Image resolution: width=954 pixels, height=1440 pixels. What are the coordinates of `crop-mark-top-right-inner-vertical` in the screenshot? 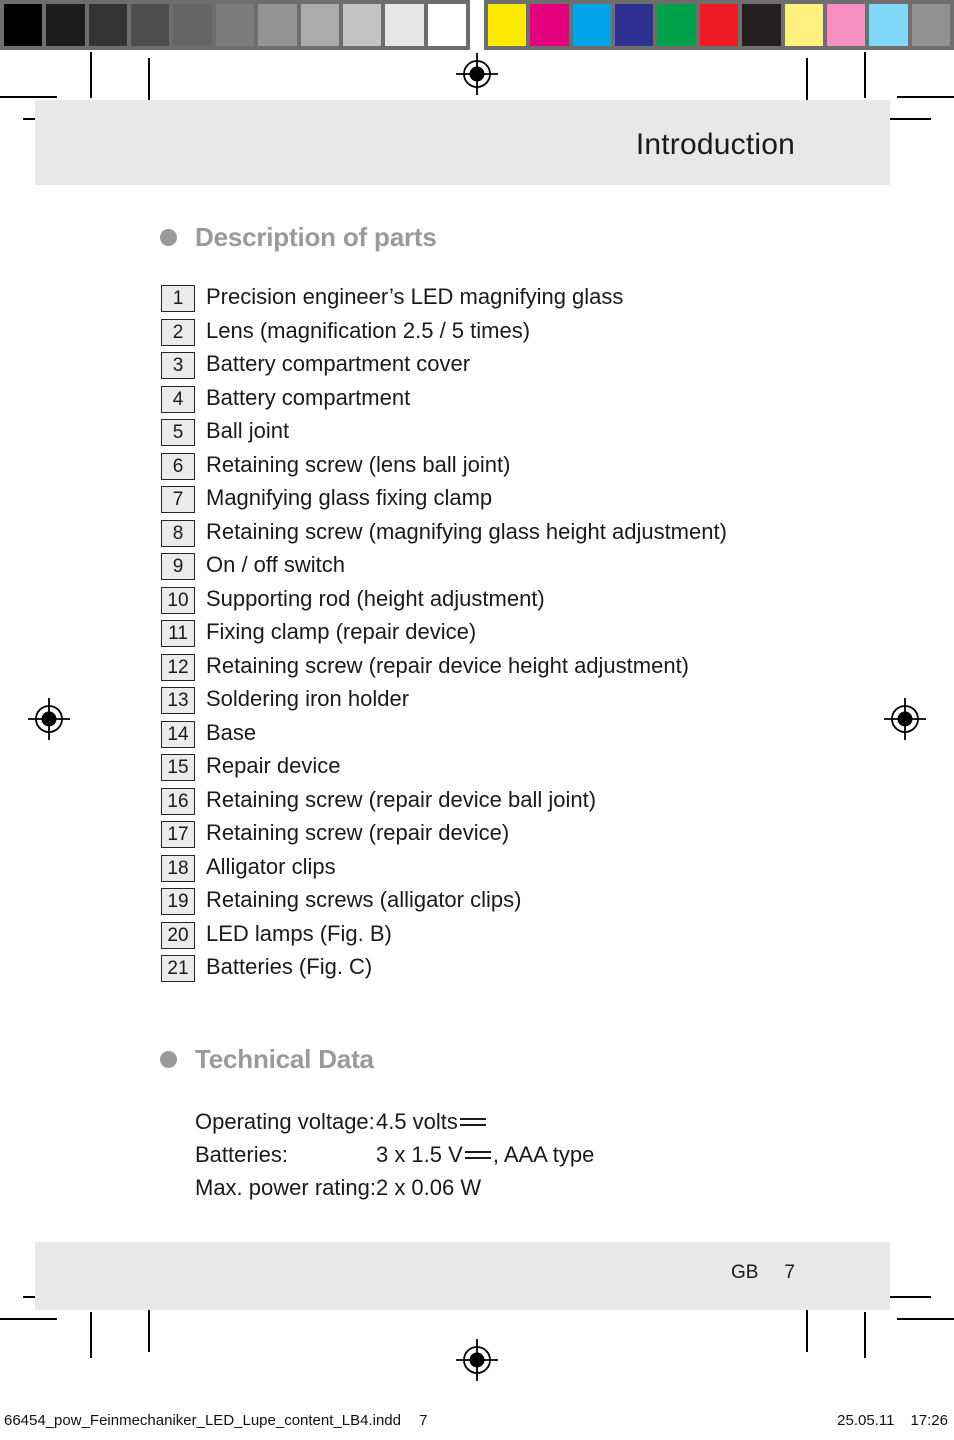 It's located at (807, 81).